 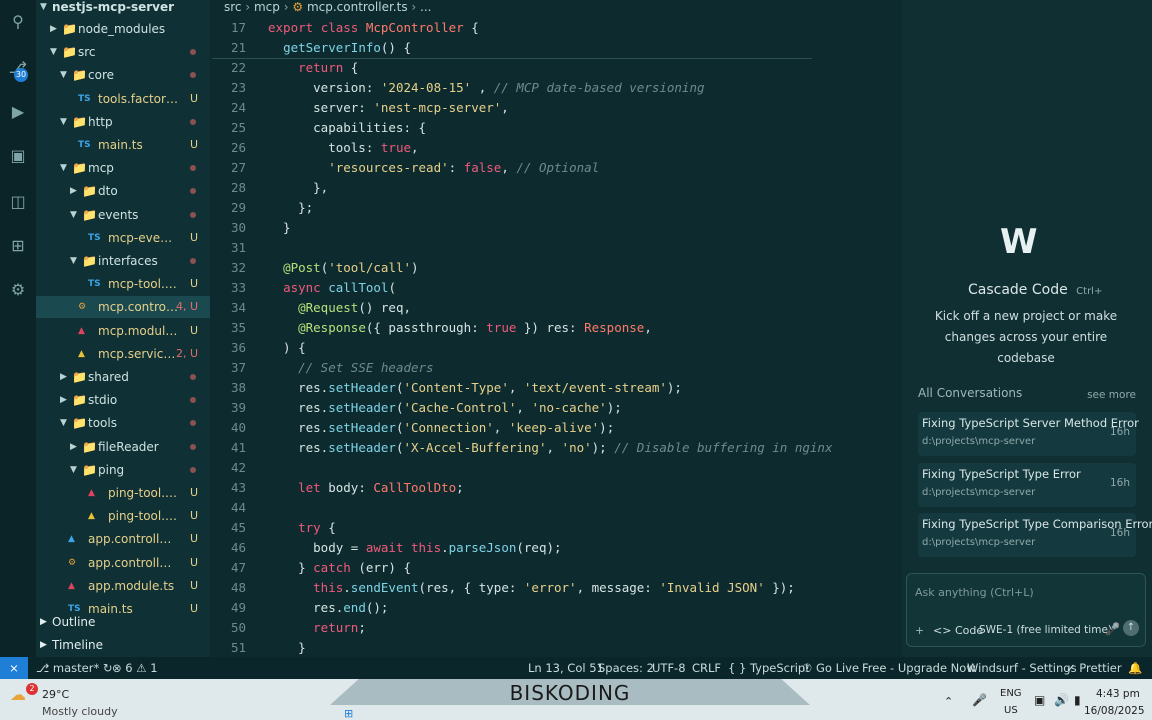 I want to click on tree-file: ▲ mcp.service.ts 2, U, so click(x=123, y=354).